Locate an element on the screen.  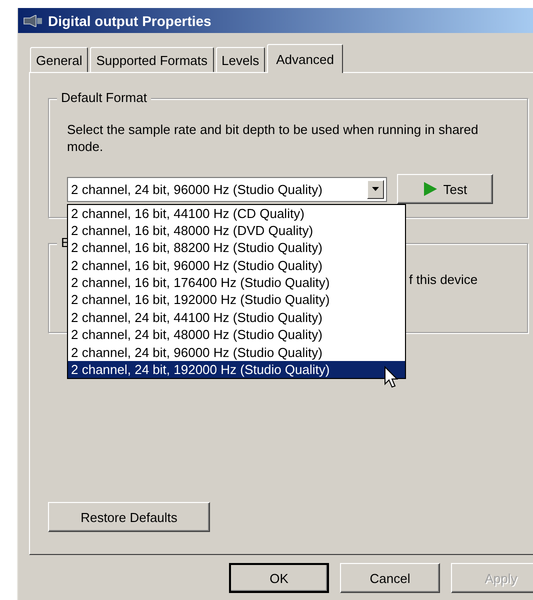
restore-defaults-button: Restore Defaults is located at coordinates (129, 517).